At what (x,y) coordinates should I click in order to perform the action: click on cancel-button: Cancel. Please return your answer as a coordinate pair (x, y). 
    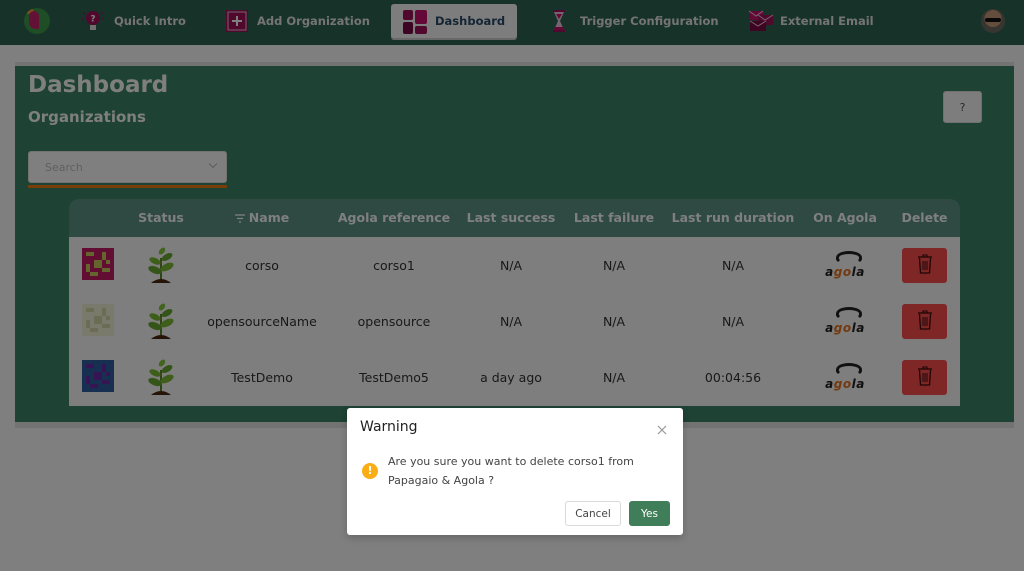
    Looking at the image, I should click on (593, 513).